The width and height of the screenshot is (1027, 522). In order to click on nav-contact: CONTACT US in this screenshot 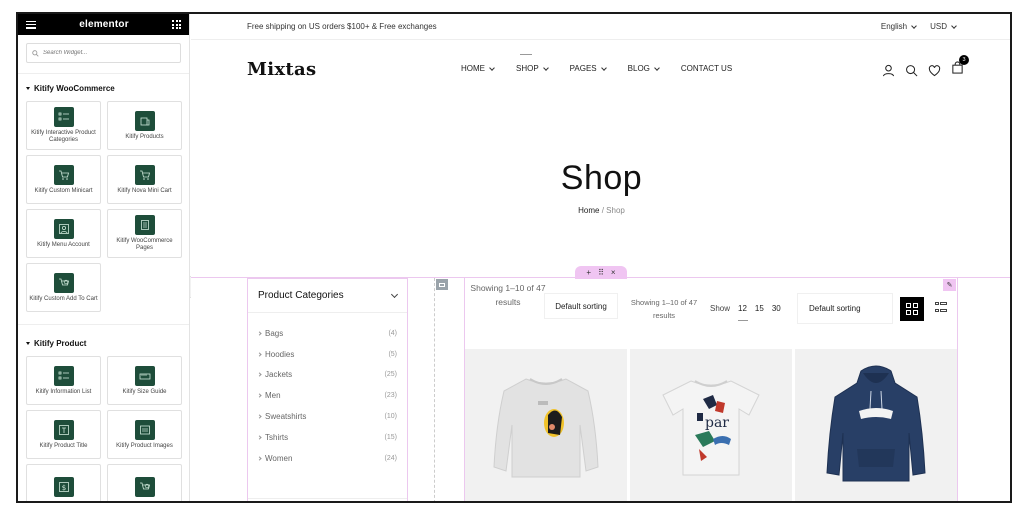, I will do `click(706, 68)`.